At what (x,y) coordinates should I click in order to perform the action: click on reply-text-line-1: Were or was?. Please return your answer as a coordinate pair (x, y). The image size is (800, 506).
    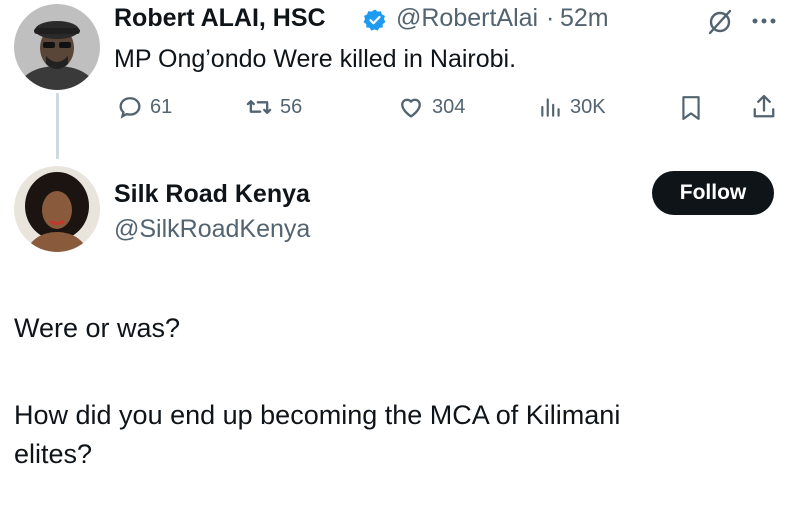
    Looking at the image, I should click on (97, 328).